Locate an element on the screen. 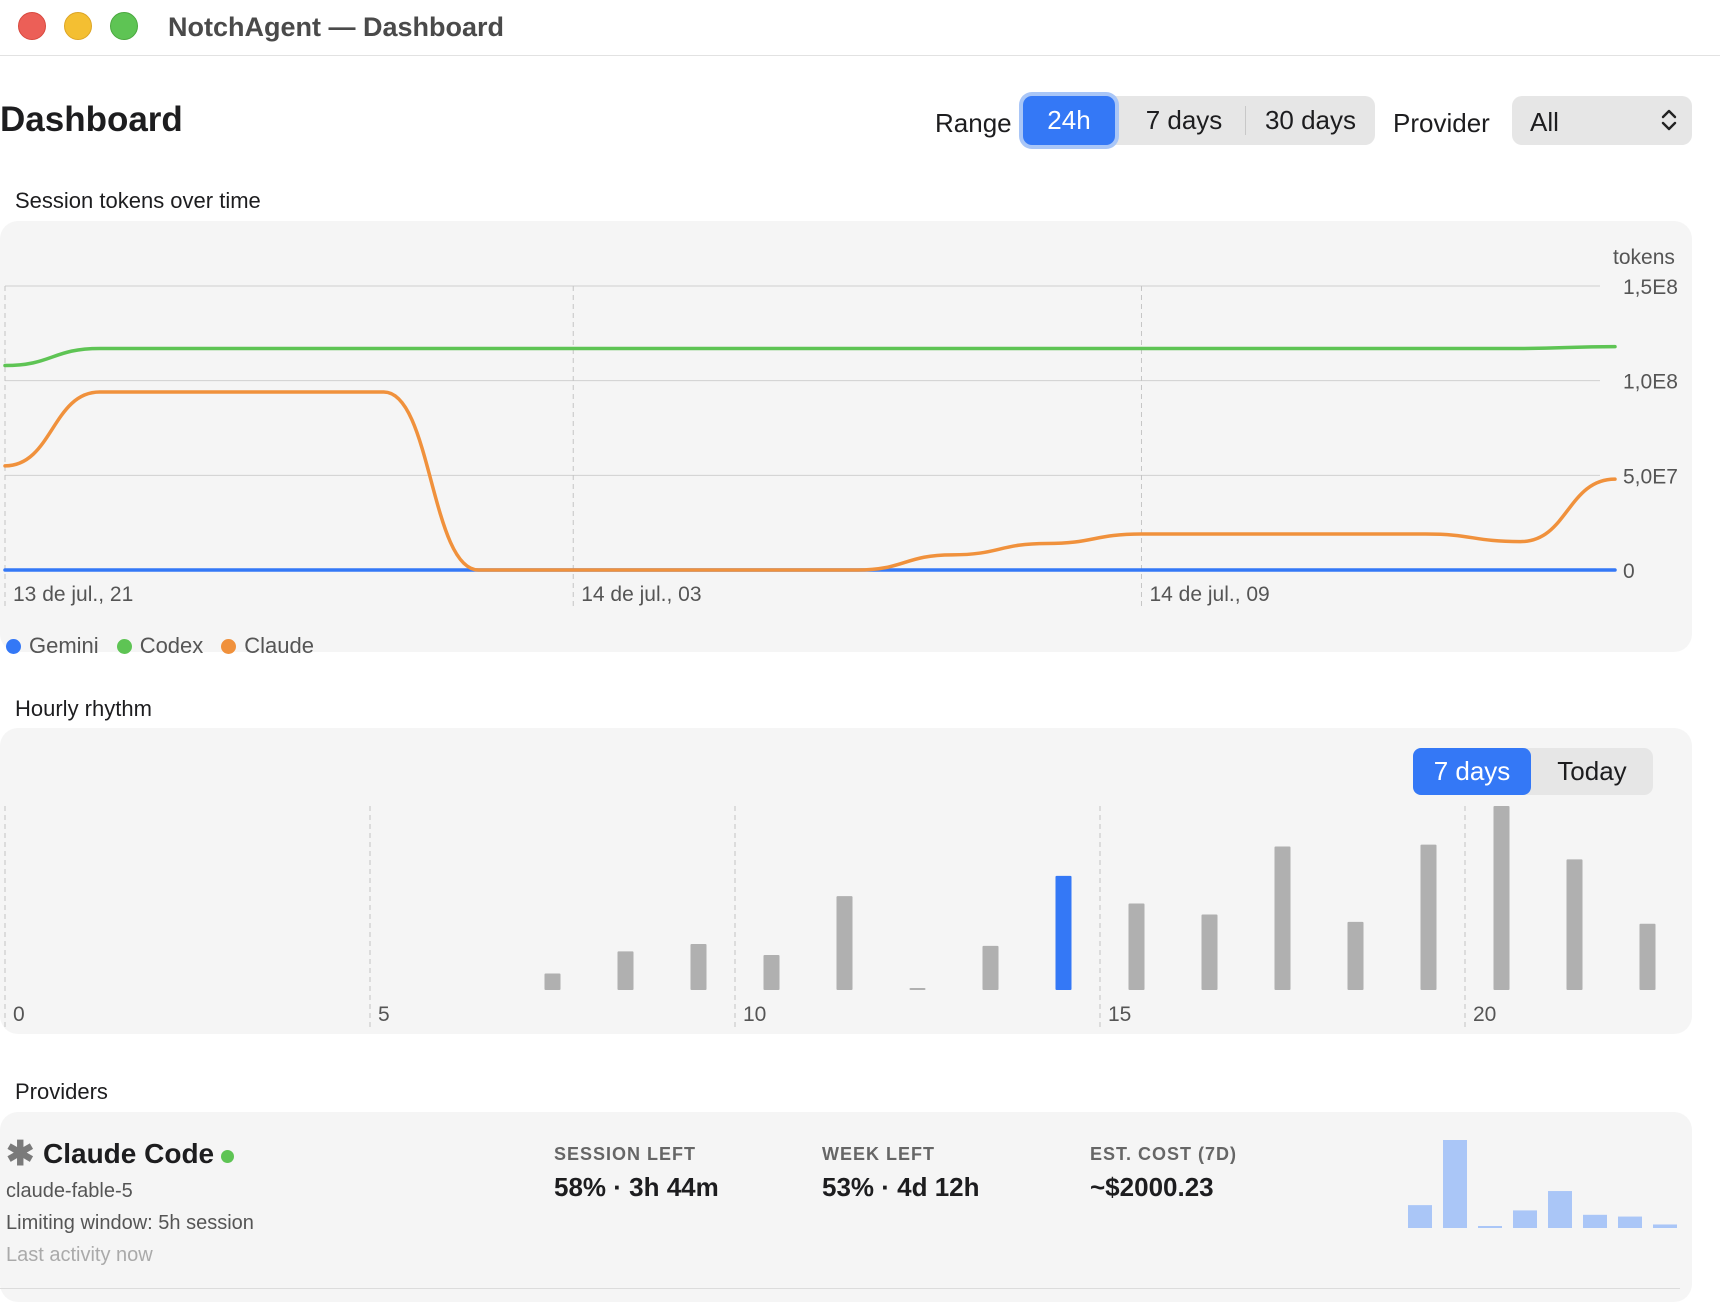 This screenshot has width=1720, height=1302. y-axis-label: tokens is located at coordinates (1644, 257).